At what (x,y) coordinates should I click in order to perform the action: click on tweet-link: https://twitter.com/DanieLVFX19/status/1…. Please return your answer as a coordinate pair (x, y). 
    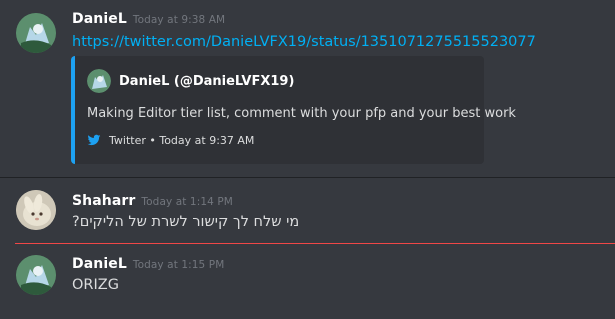
    Looking at the image, I should click on (304, 42).